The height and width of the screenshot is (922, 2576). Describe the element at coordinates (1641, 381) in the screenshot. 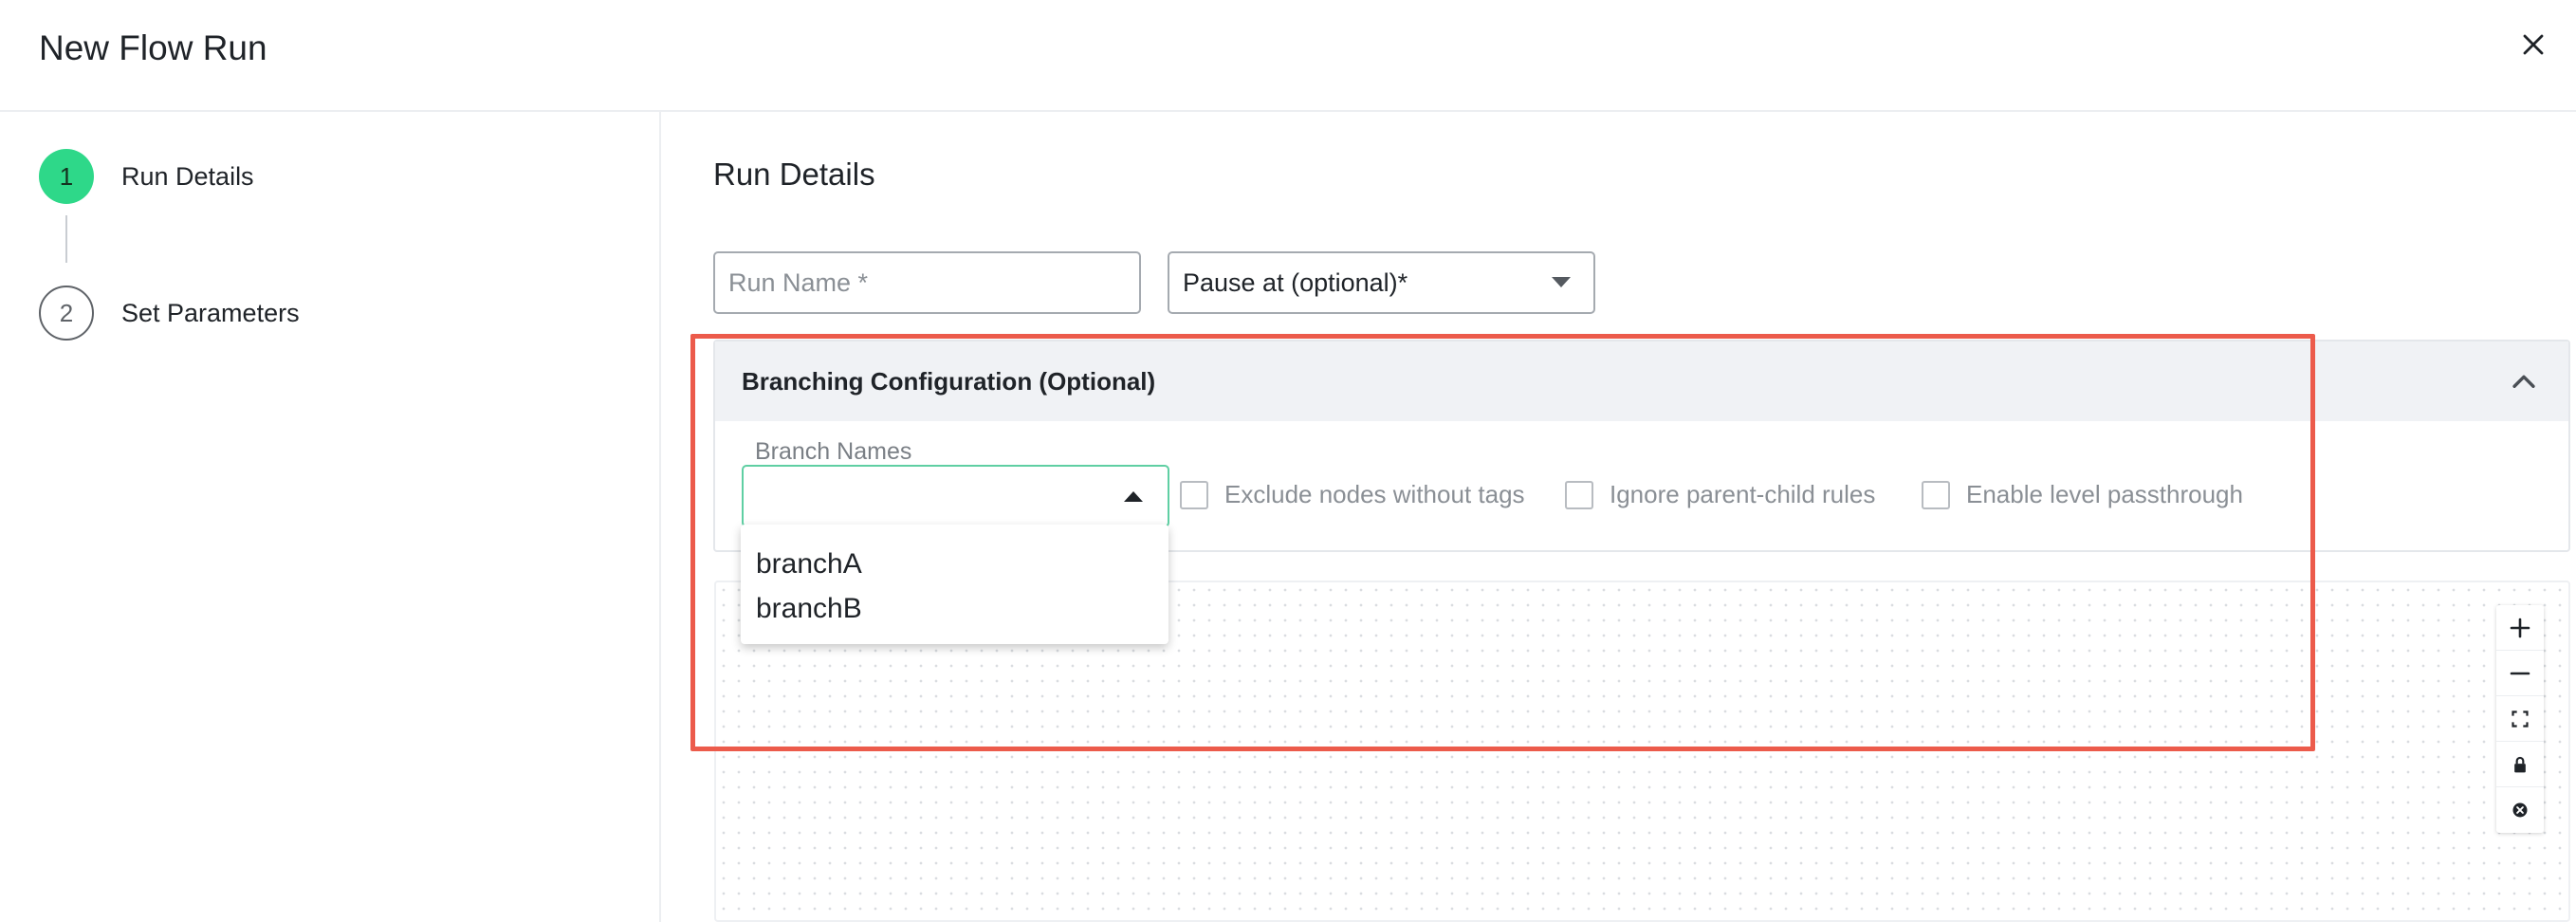

I see `branching-accordion-header: Branching Configuration (Optional)` at that location.